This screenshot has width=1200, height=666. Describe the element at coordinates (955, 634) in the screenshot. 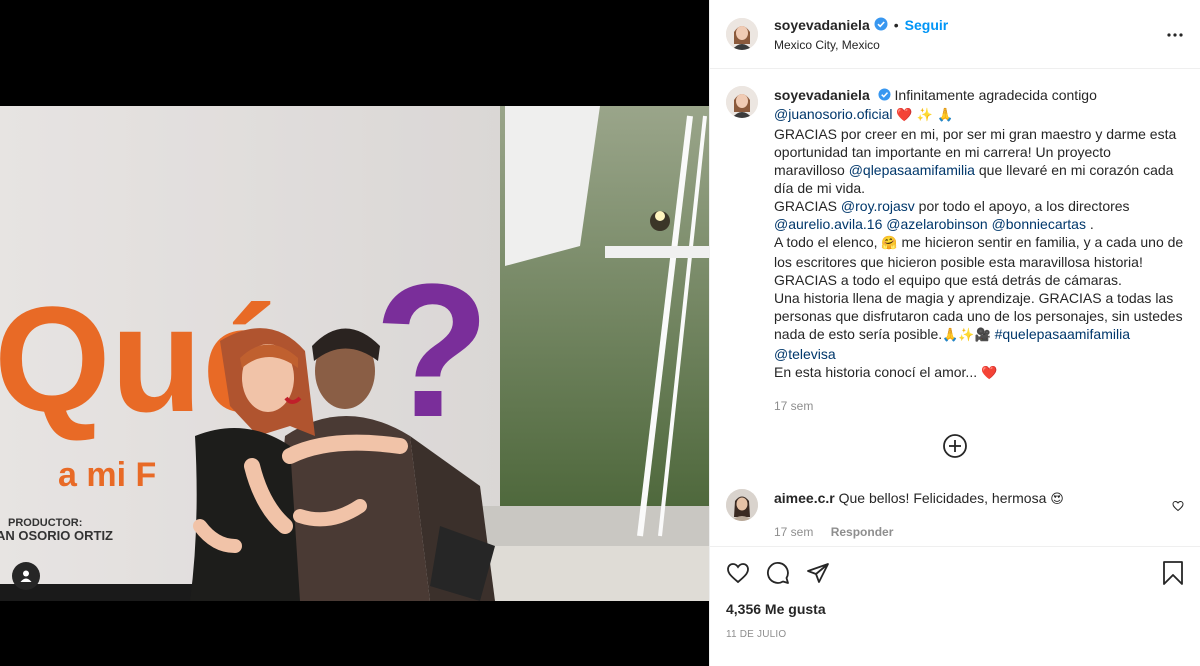

I see `post-date: 11 DE JULIO` at that location.